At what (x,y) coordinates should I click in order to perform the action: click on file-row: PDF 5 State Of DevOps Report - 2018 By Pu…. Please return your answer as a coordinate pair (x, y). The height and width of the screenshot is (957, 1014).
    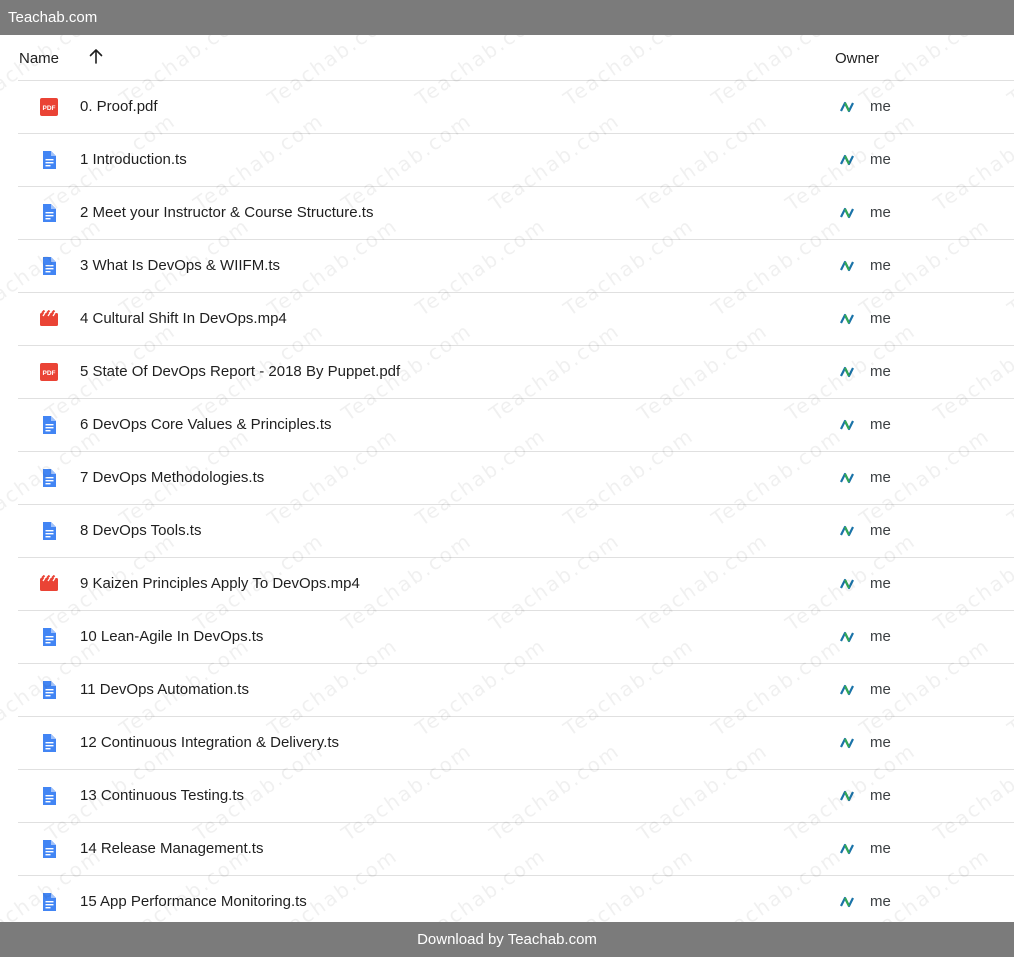
    Looking at the image, I should click on (516, 372).